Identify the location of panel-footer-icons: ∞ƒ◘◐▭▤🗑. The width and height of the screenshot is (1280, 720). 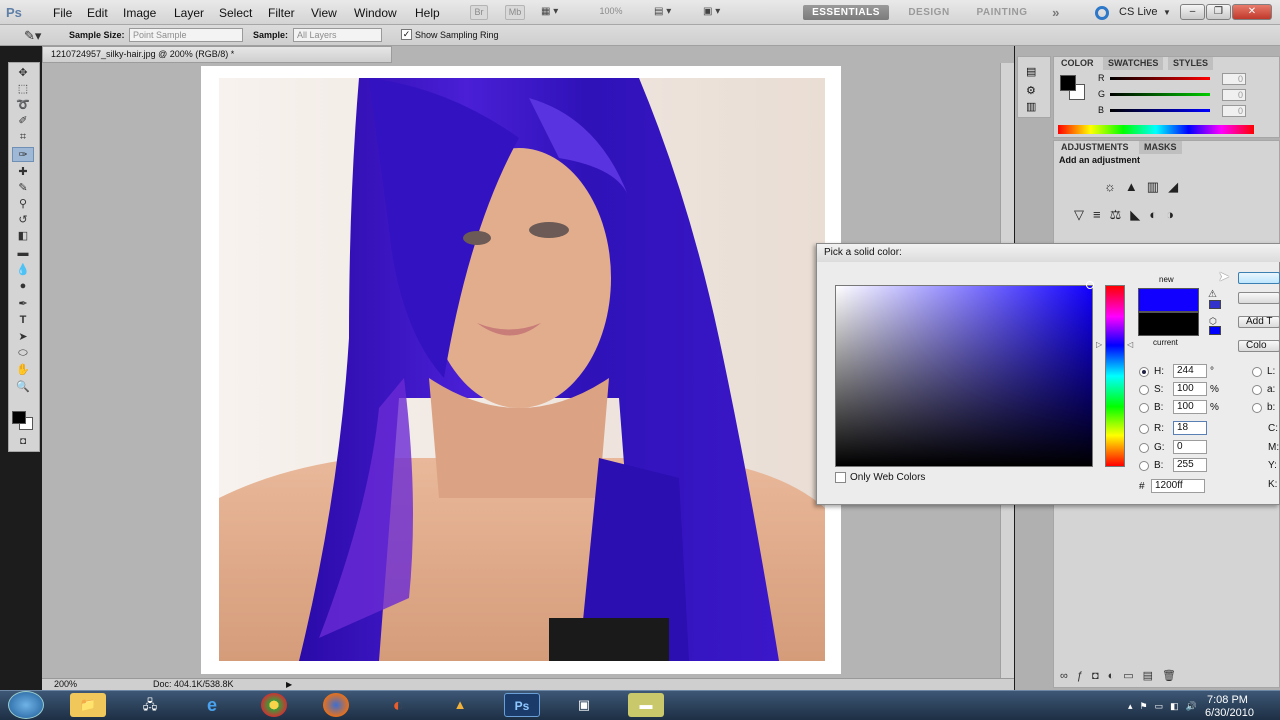
(1122, 675).